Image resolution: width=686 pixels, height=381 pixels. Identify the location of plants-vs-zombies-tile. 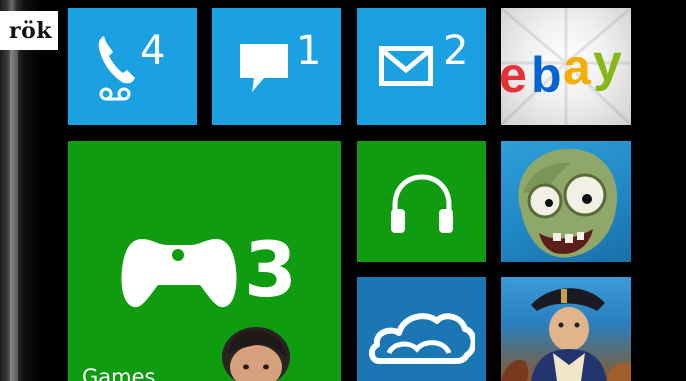
(566, 201).